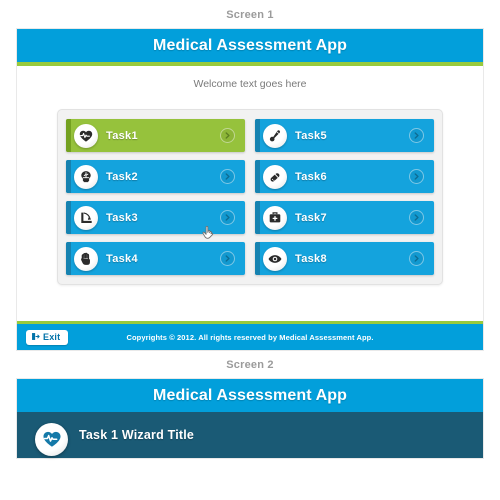  I want to click on medical-bag-icon, so click(275, 217).